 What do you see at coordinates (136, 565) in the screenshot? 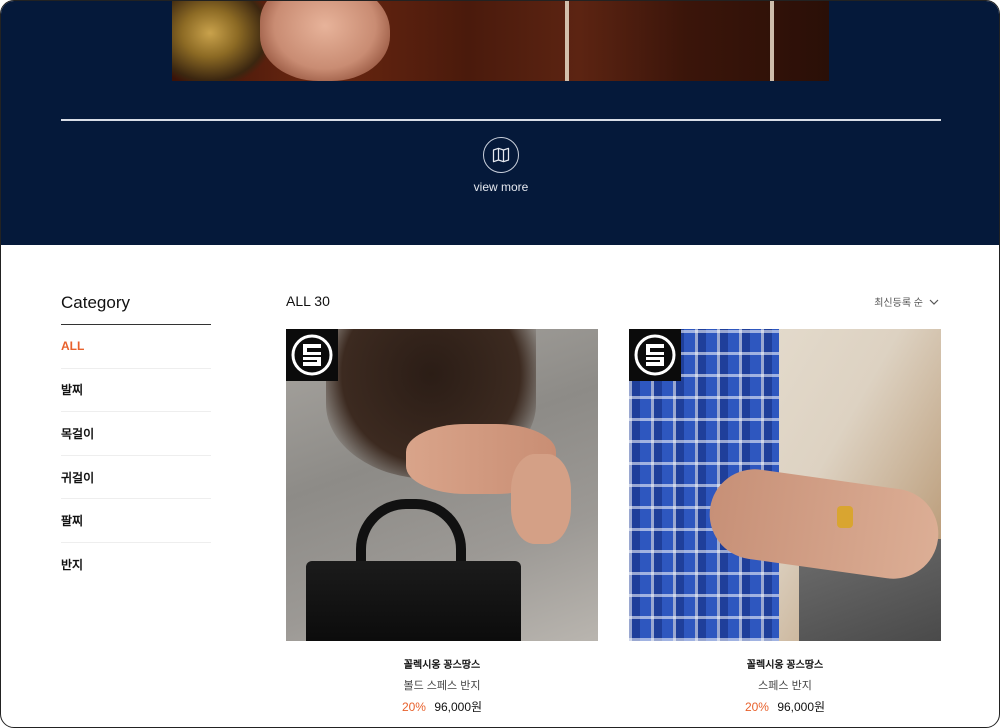
I see `category-item-ring: 반지` at bounding box center [136, 565].